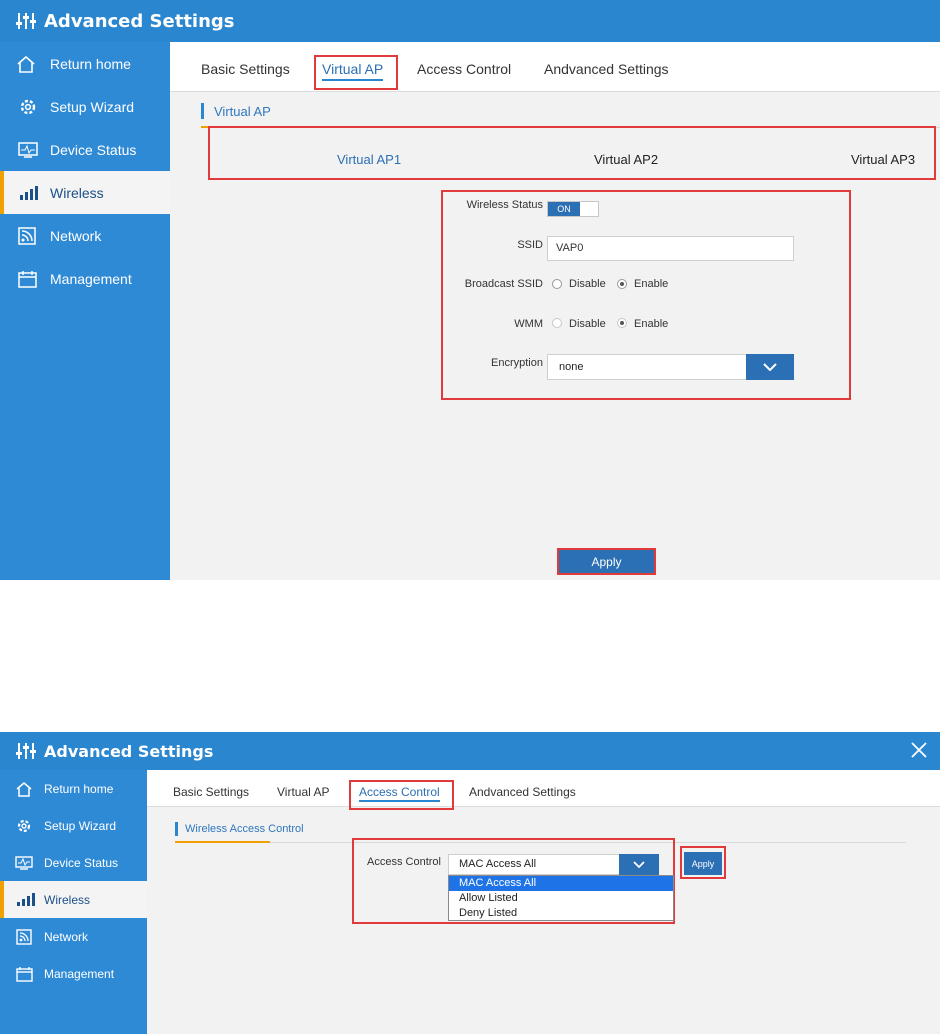 This screenshot has height=1034, width=940. What do you see at coordinates (553, 864) in the screenshot?
I see `access-control-select: MAC Access All` at bounding box center [553, 864].